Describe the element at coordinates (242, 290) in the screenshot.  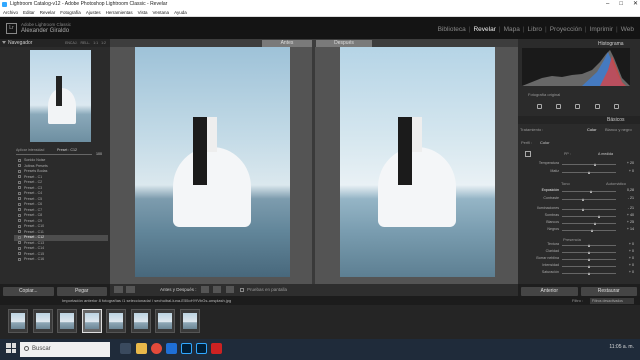
I see `soft-proof-checkbox` at that location.